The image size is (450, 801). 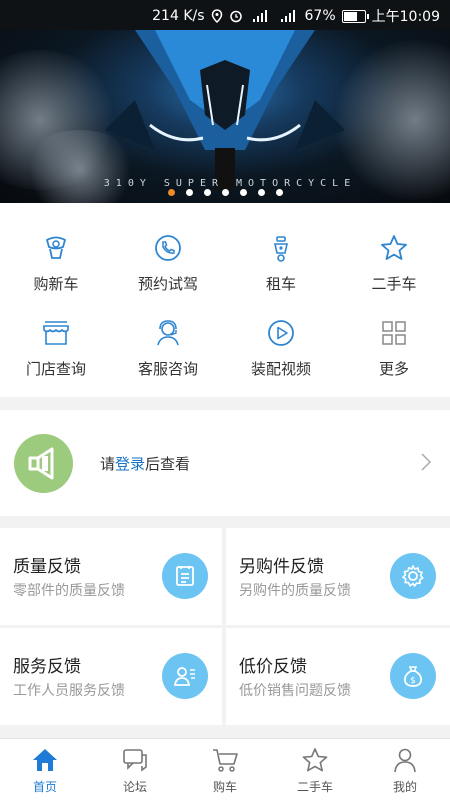 I want to click on home-icon, so click(x=45, y=760).